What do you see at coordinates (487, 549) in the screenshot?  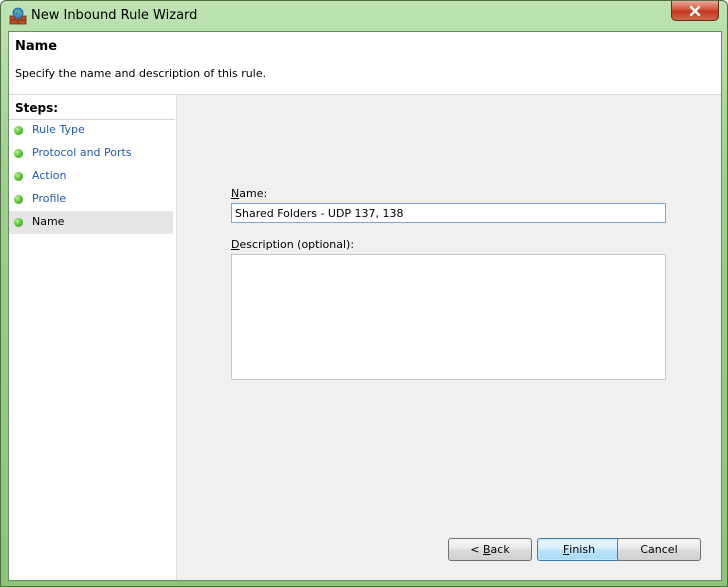 I see `back-button-accesskey: B` at bounding box center [487, 549].